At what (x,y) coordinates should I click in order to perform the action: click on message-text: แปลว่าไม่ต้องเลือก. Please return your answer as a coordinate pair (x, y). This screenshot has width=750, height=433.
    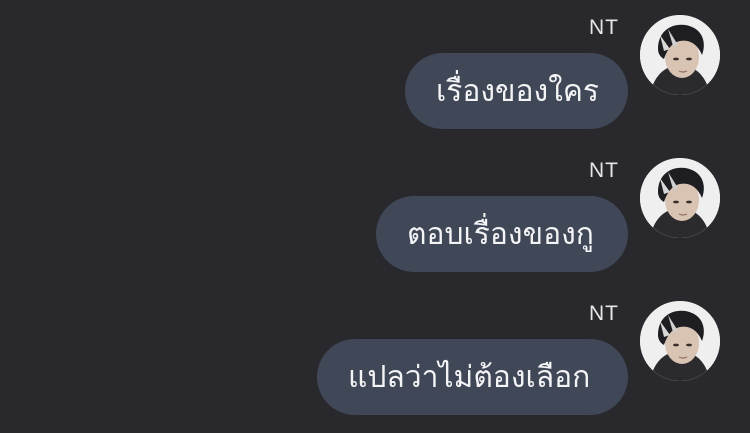
    Looking at the image, I should click on (469, 377).